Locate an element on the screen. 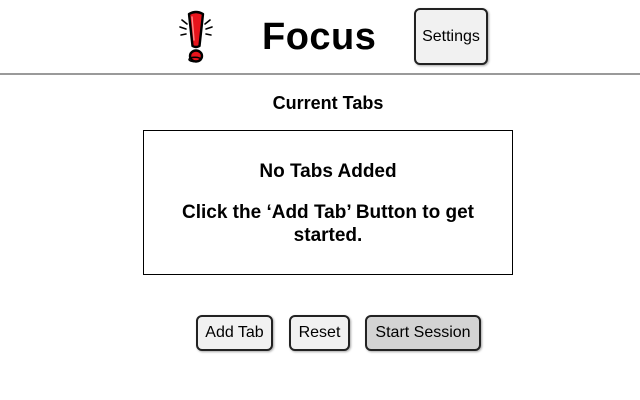 This screenshot has width=640, height=400. start-session-button: Start Session is located at coordinates (423, 333).